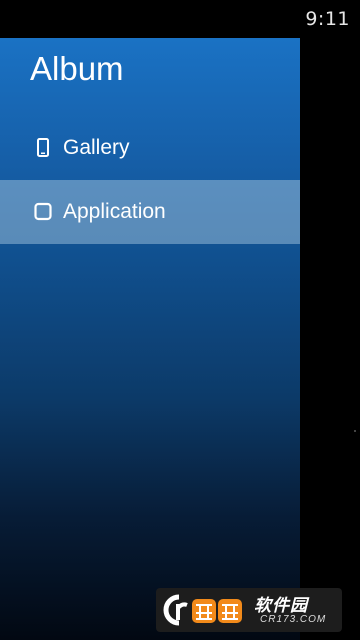  I want to click on status-time: 9:11, so click(327, 19).